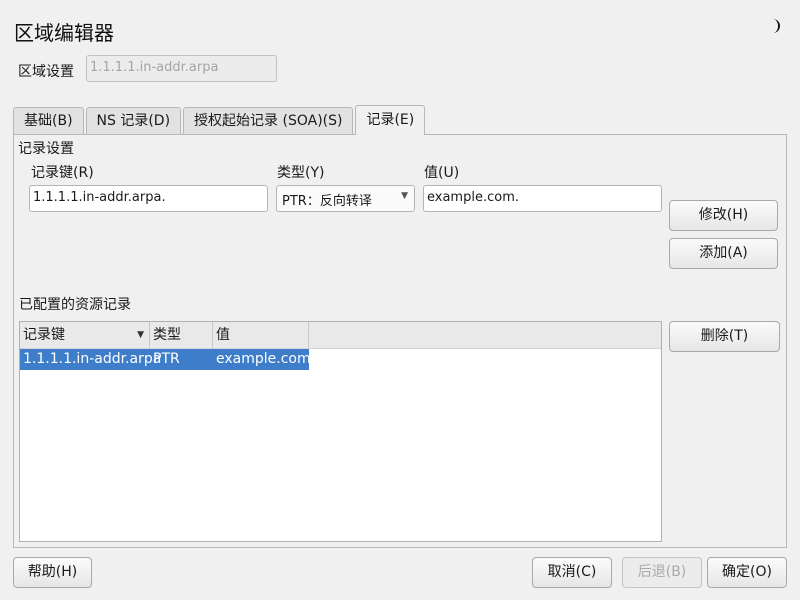 The image size is (800, 600). Describe the element at coordinates (64, 33) in the screenshot. I see `window-title: 区域编辑器` at that location.